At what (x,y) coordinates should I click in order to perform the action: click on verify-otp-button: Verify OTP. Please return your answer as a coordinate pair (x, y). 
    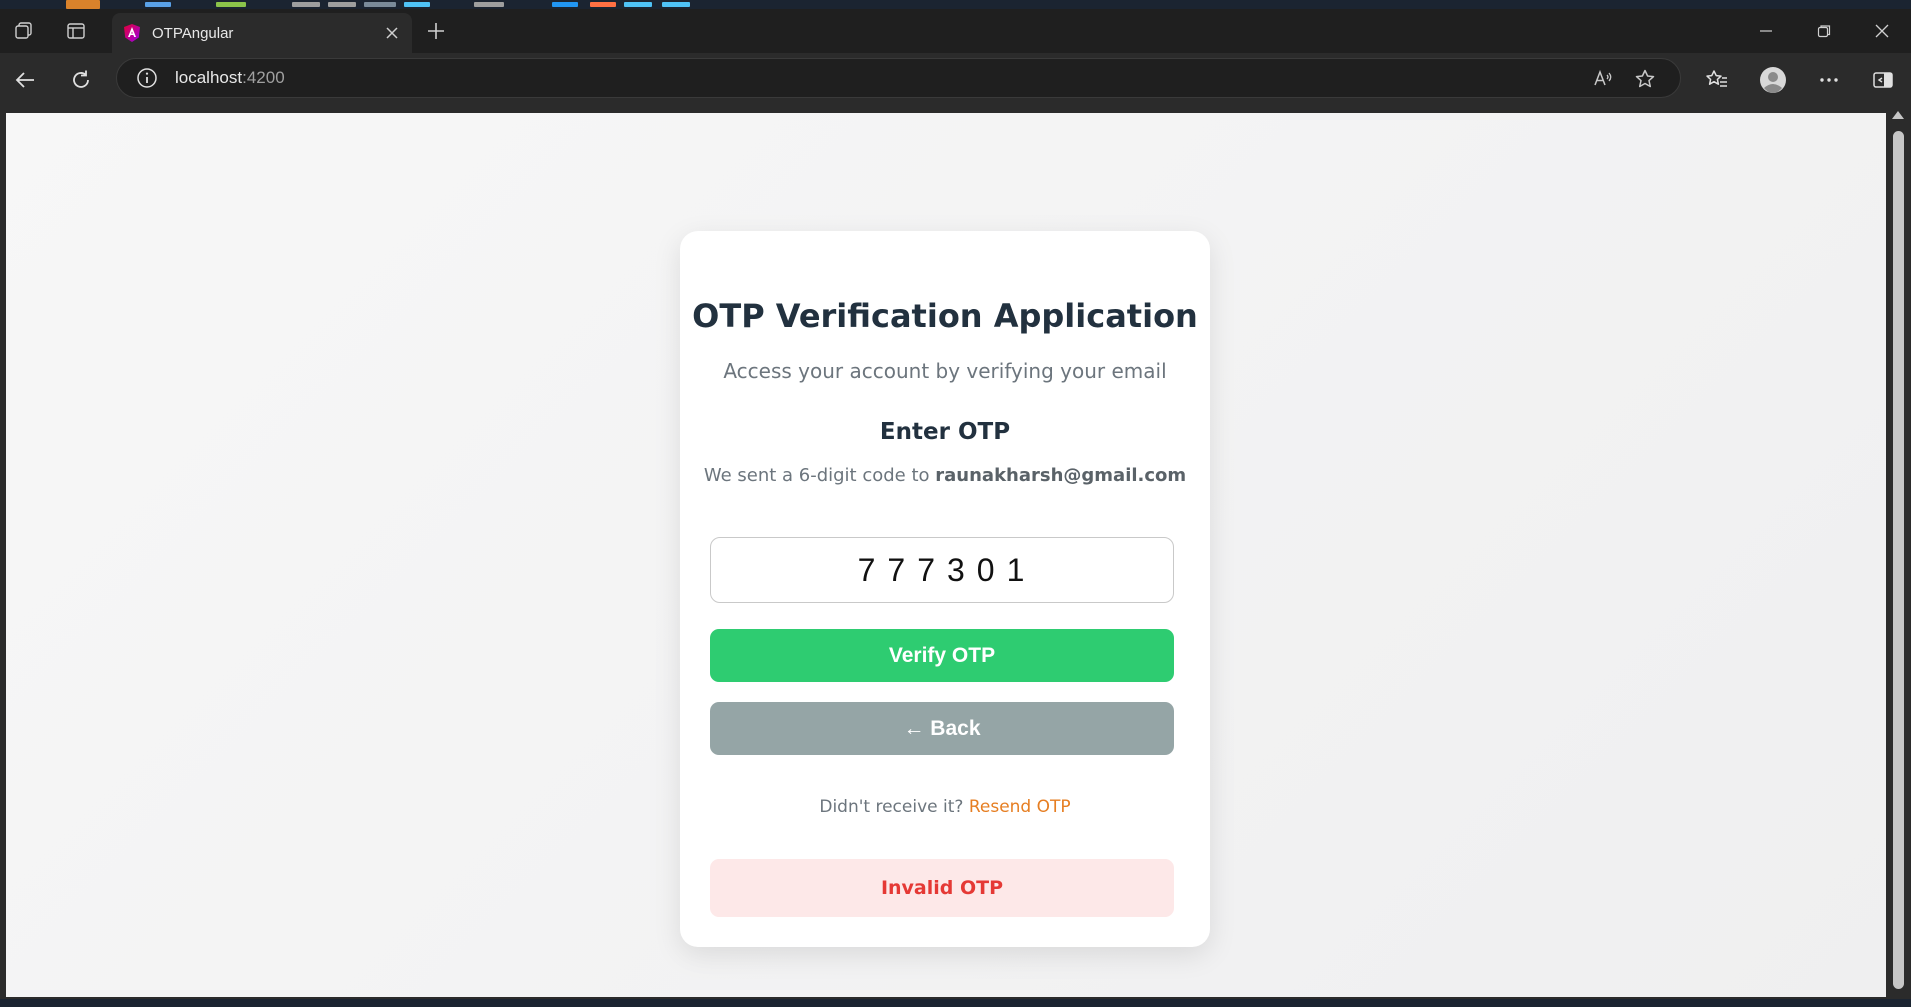
    Looking at the image, I should click on (942, 655).